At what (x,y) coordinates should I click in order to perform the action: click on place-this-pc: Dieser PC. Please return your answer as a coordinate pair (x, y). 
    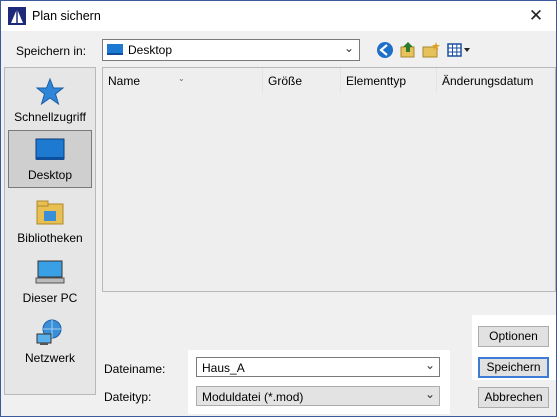
    Looking at the image, I should click on (50, 283).